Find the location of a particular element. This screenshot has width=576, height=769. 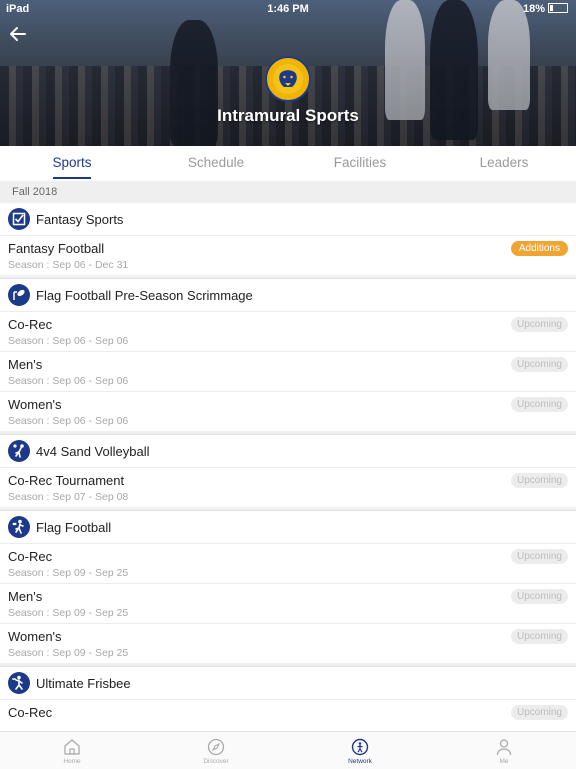

tab-sports: Sports is located at coordinates (72, 163).